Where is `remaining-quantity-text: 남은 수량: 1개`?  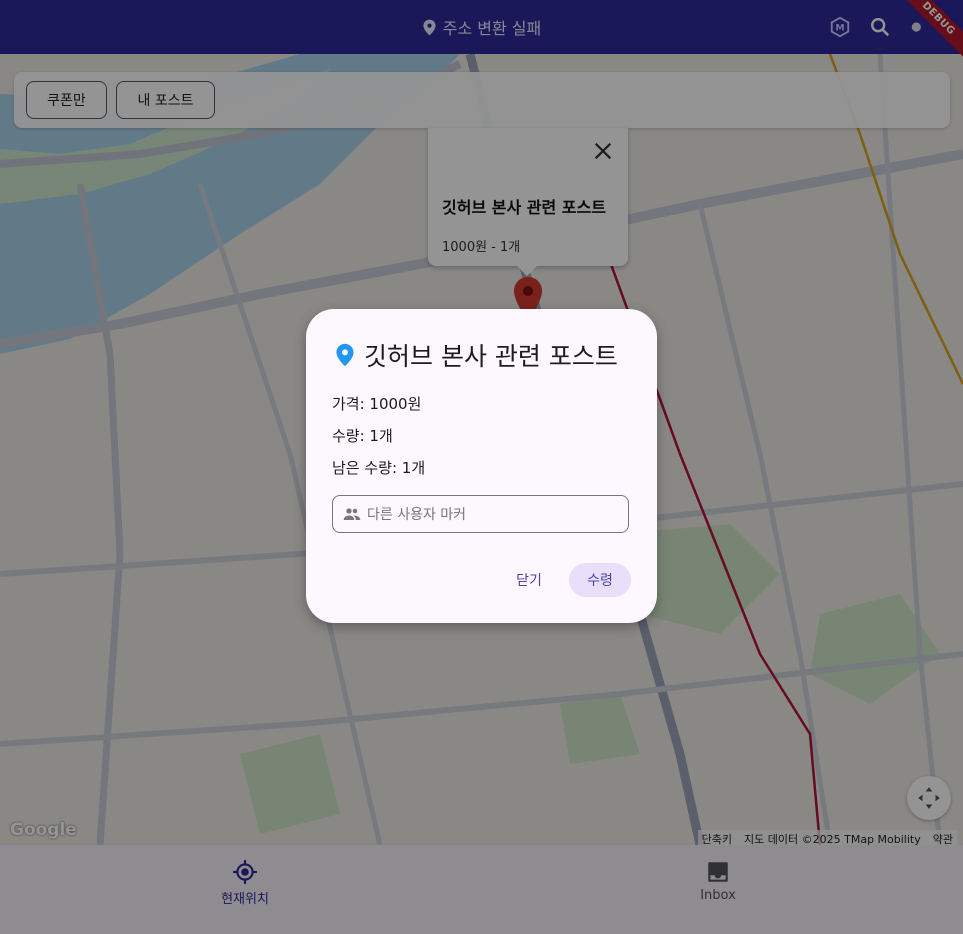 remaining-quantity-text: 남은 수량: 1개 is located at coordinates (379, 468).